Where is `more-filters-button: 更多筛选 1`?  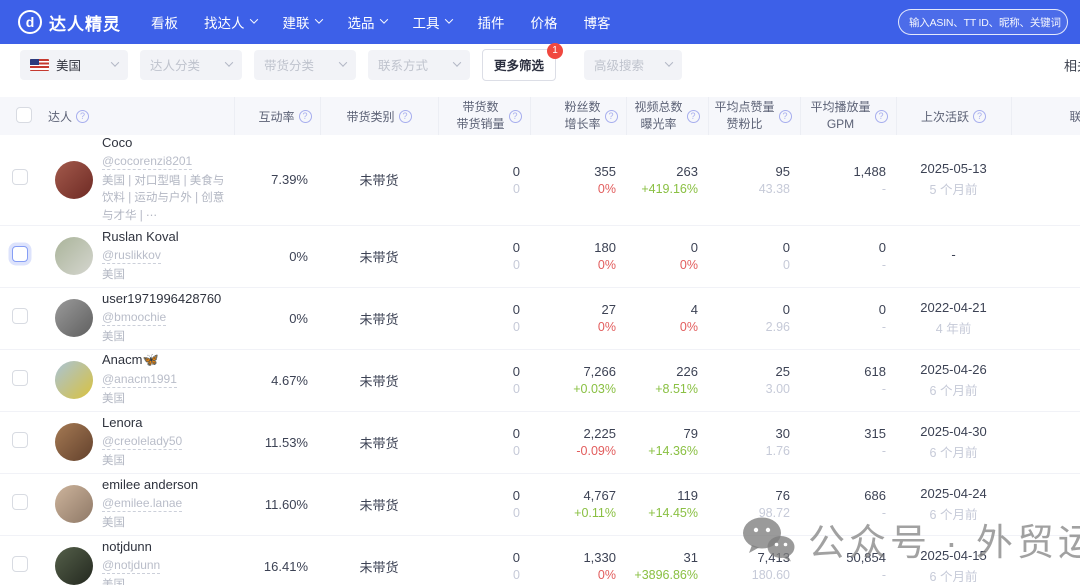
more-filters-button: 更多筛选 1 is located at coordinates (523, 61).